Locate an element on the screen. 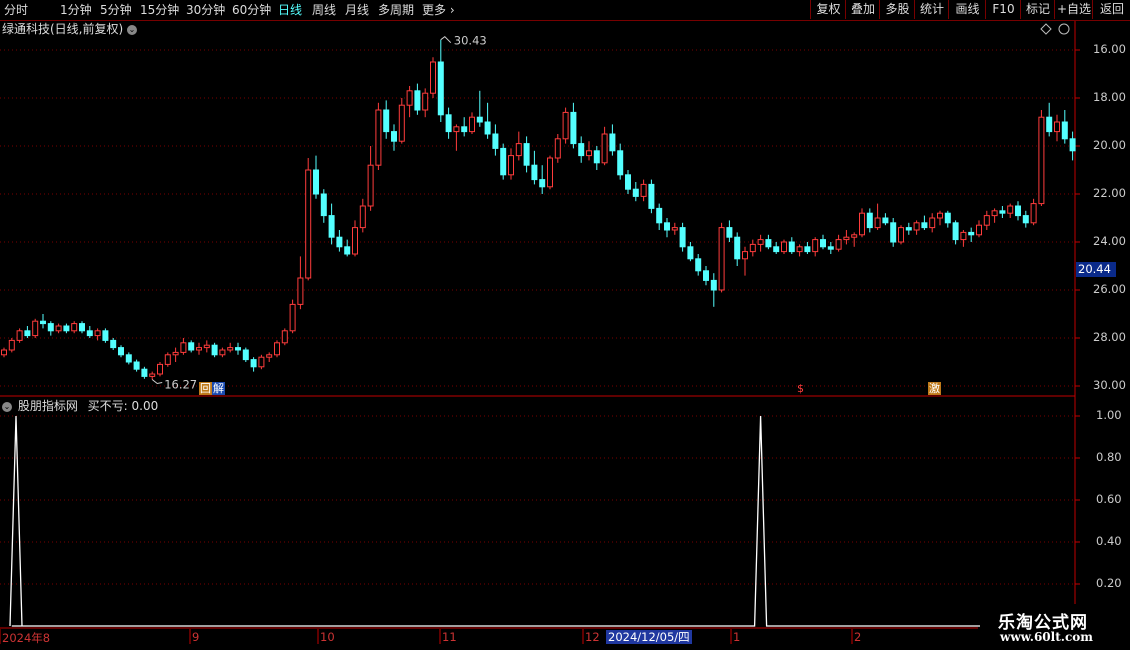 The height and width of the screenshot is (650, 1130). date-cursor-label: 2024/12/05/四 is located at coordinates (649, 637).